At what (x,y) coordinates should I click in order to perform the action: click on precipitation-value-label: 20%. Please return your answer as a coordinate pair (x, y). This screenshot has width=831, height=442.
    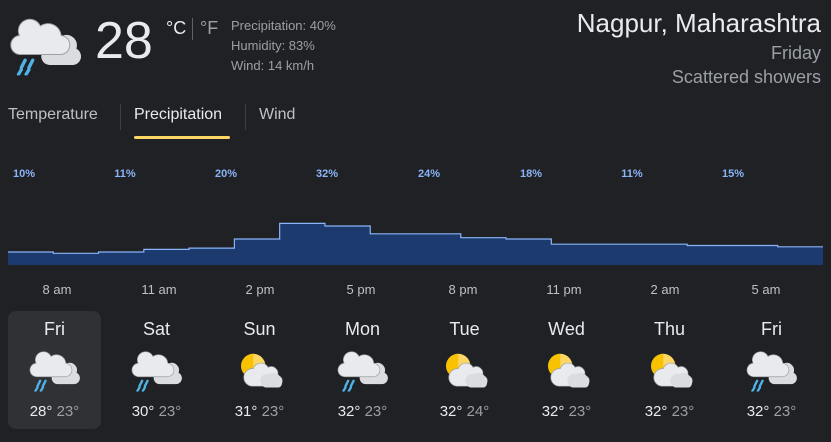
    Looking at the image, I should click on (226, 174).